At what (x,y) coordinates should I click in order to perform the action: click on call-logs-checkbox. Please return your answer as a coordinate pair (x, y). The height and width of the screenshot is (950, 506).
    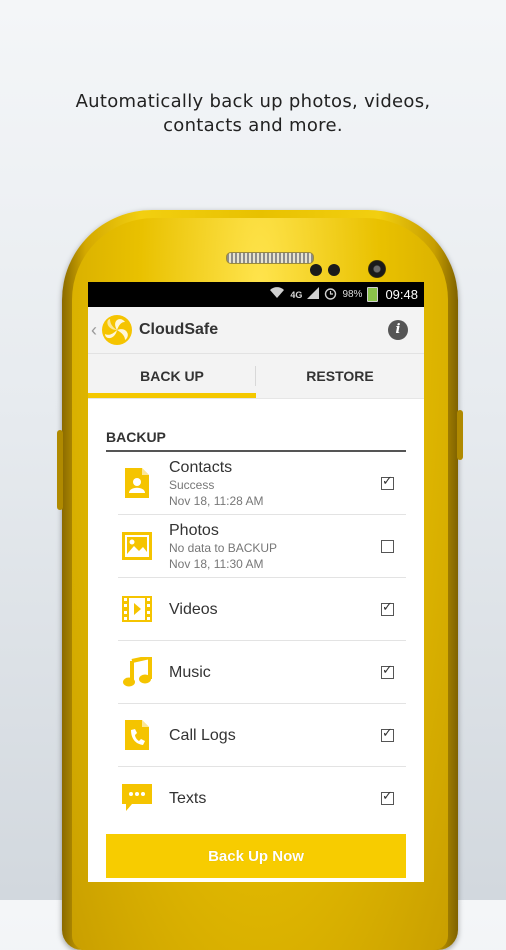
    Looking at the image, I should click on (387, 733).